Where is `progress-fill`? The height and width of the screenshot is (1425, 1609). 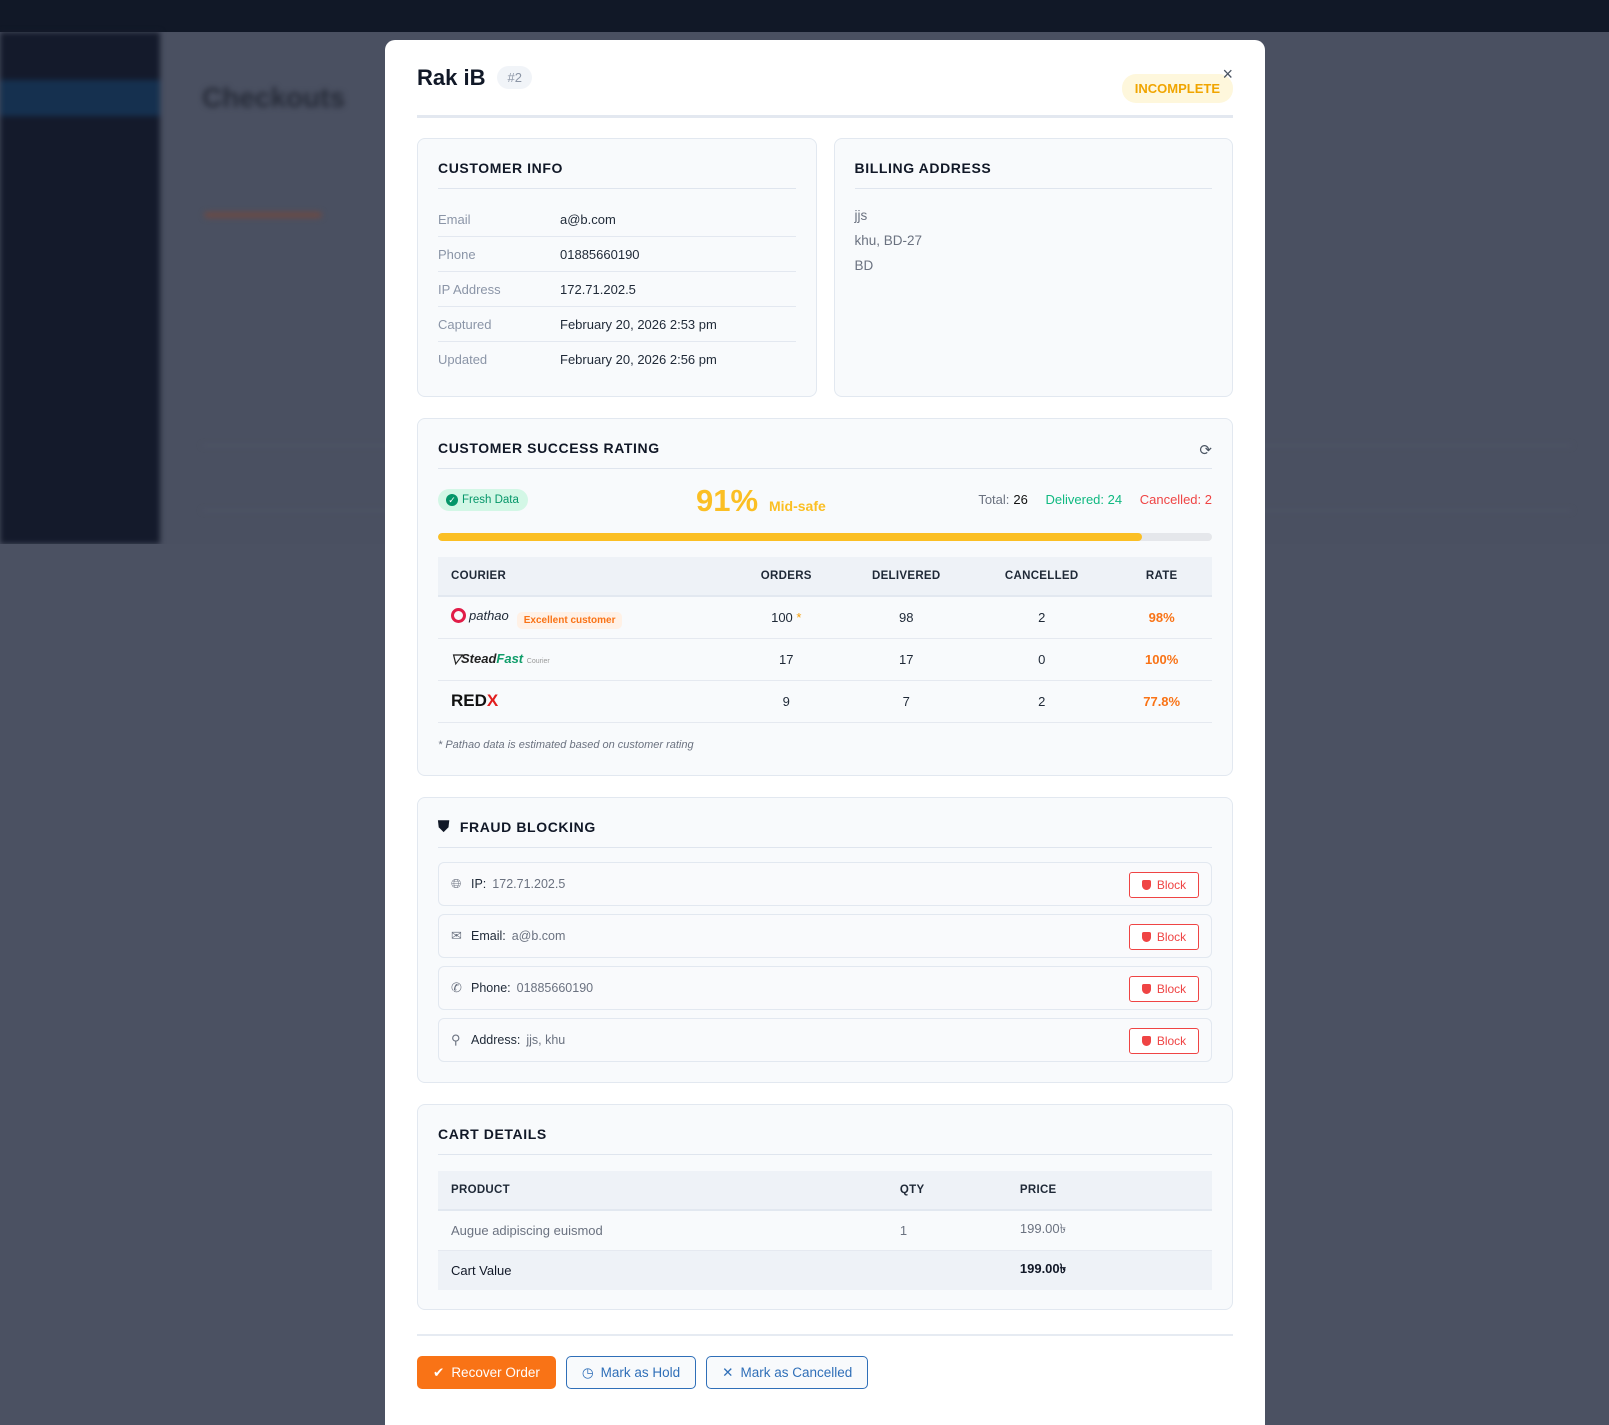 progress-fill is located at coordinates (790, 537).